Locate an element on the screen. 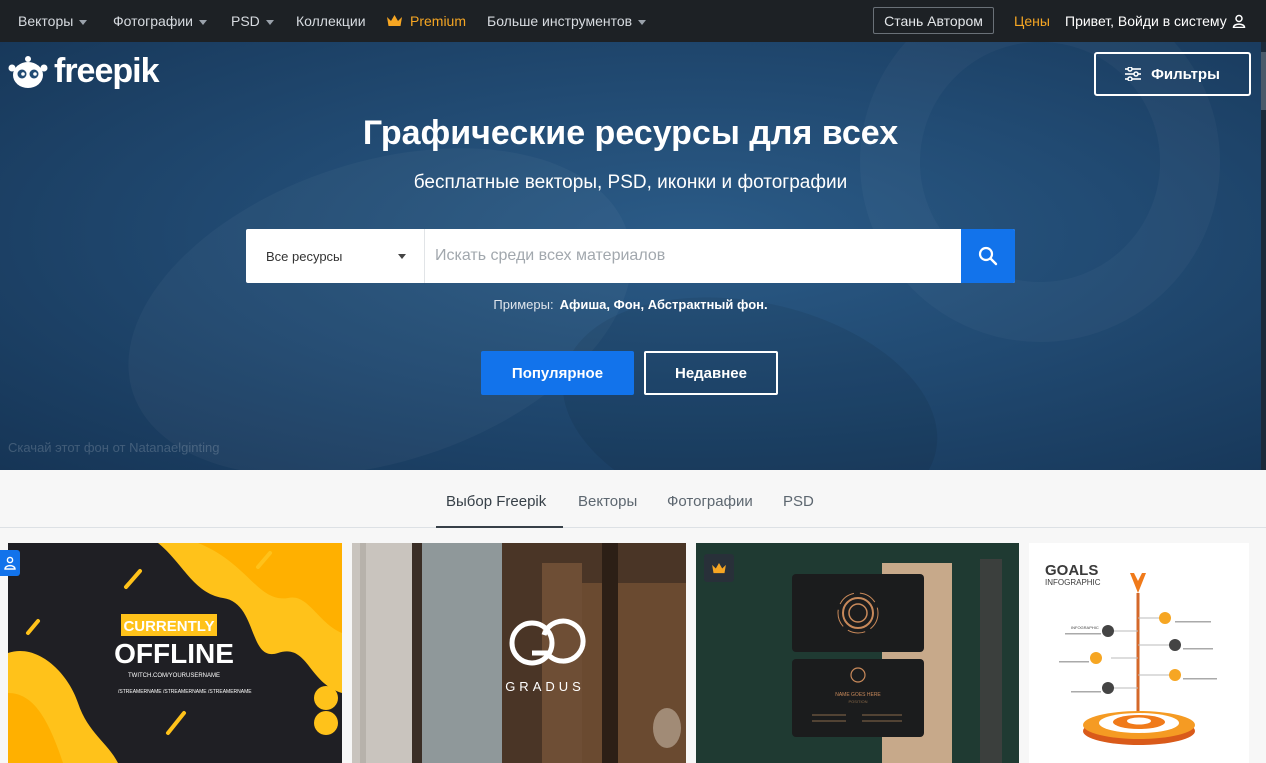  tab-psd: PSD is located at coordinates (798, 501).